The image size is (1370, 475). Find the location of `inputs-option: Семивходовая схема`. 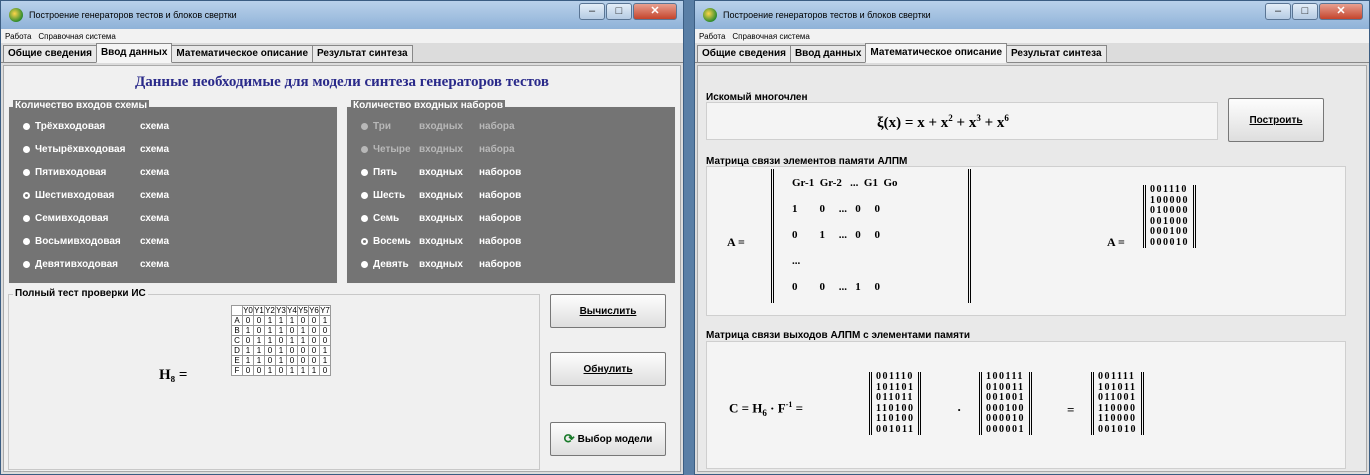

inputs-option: Семивходовая схема is located at coordinates (96, 218).